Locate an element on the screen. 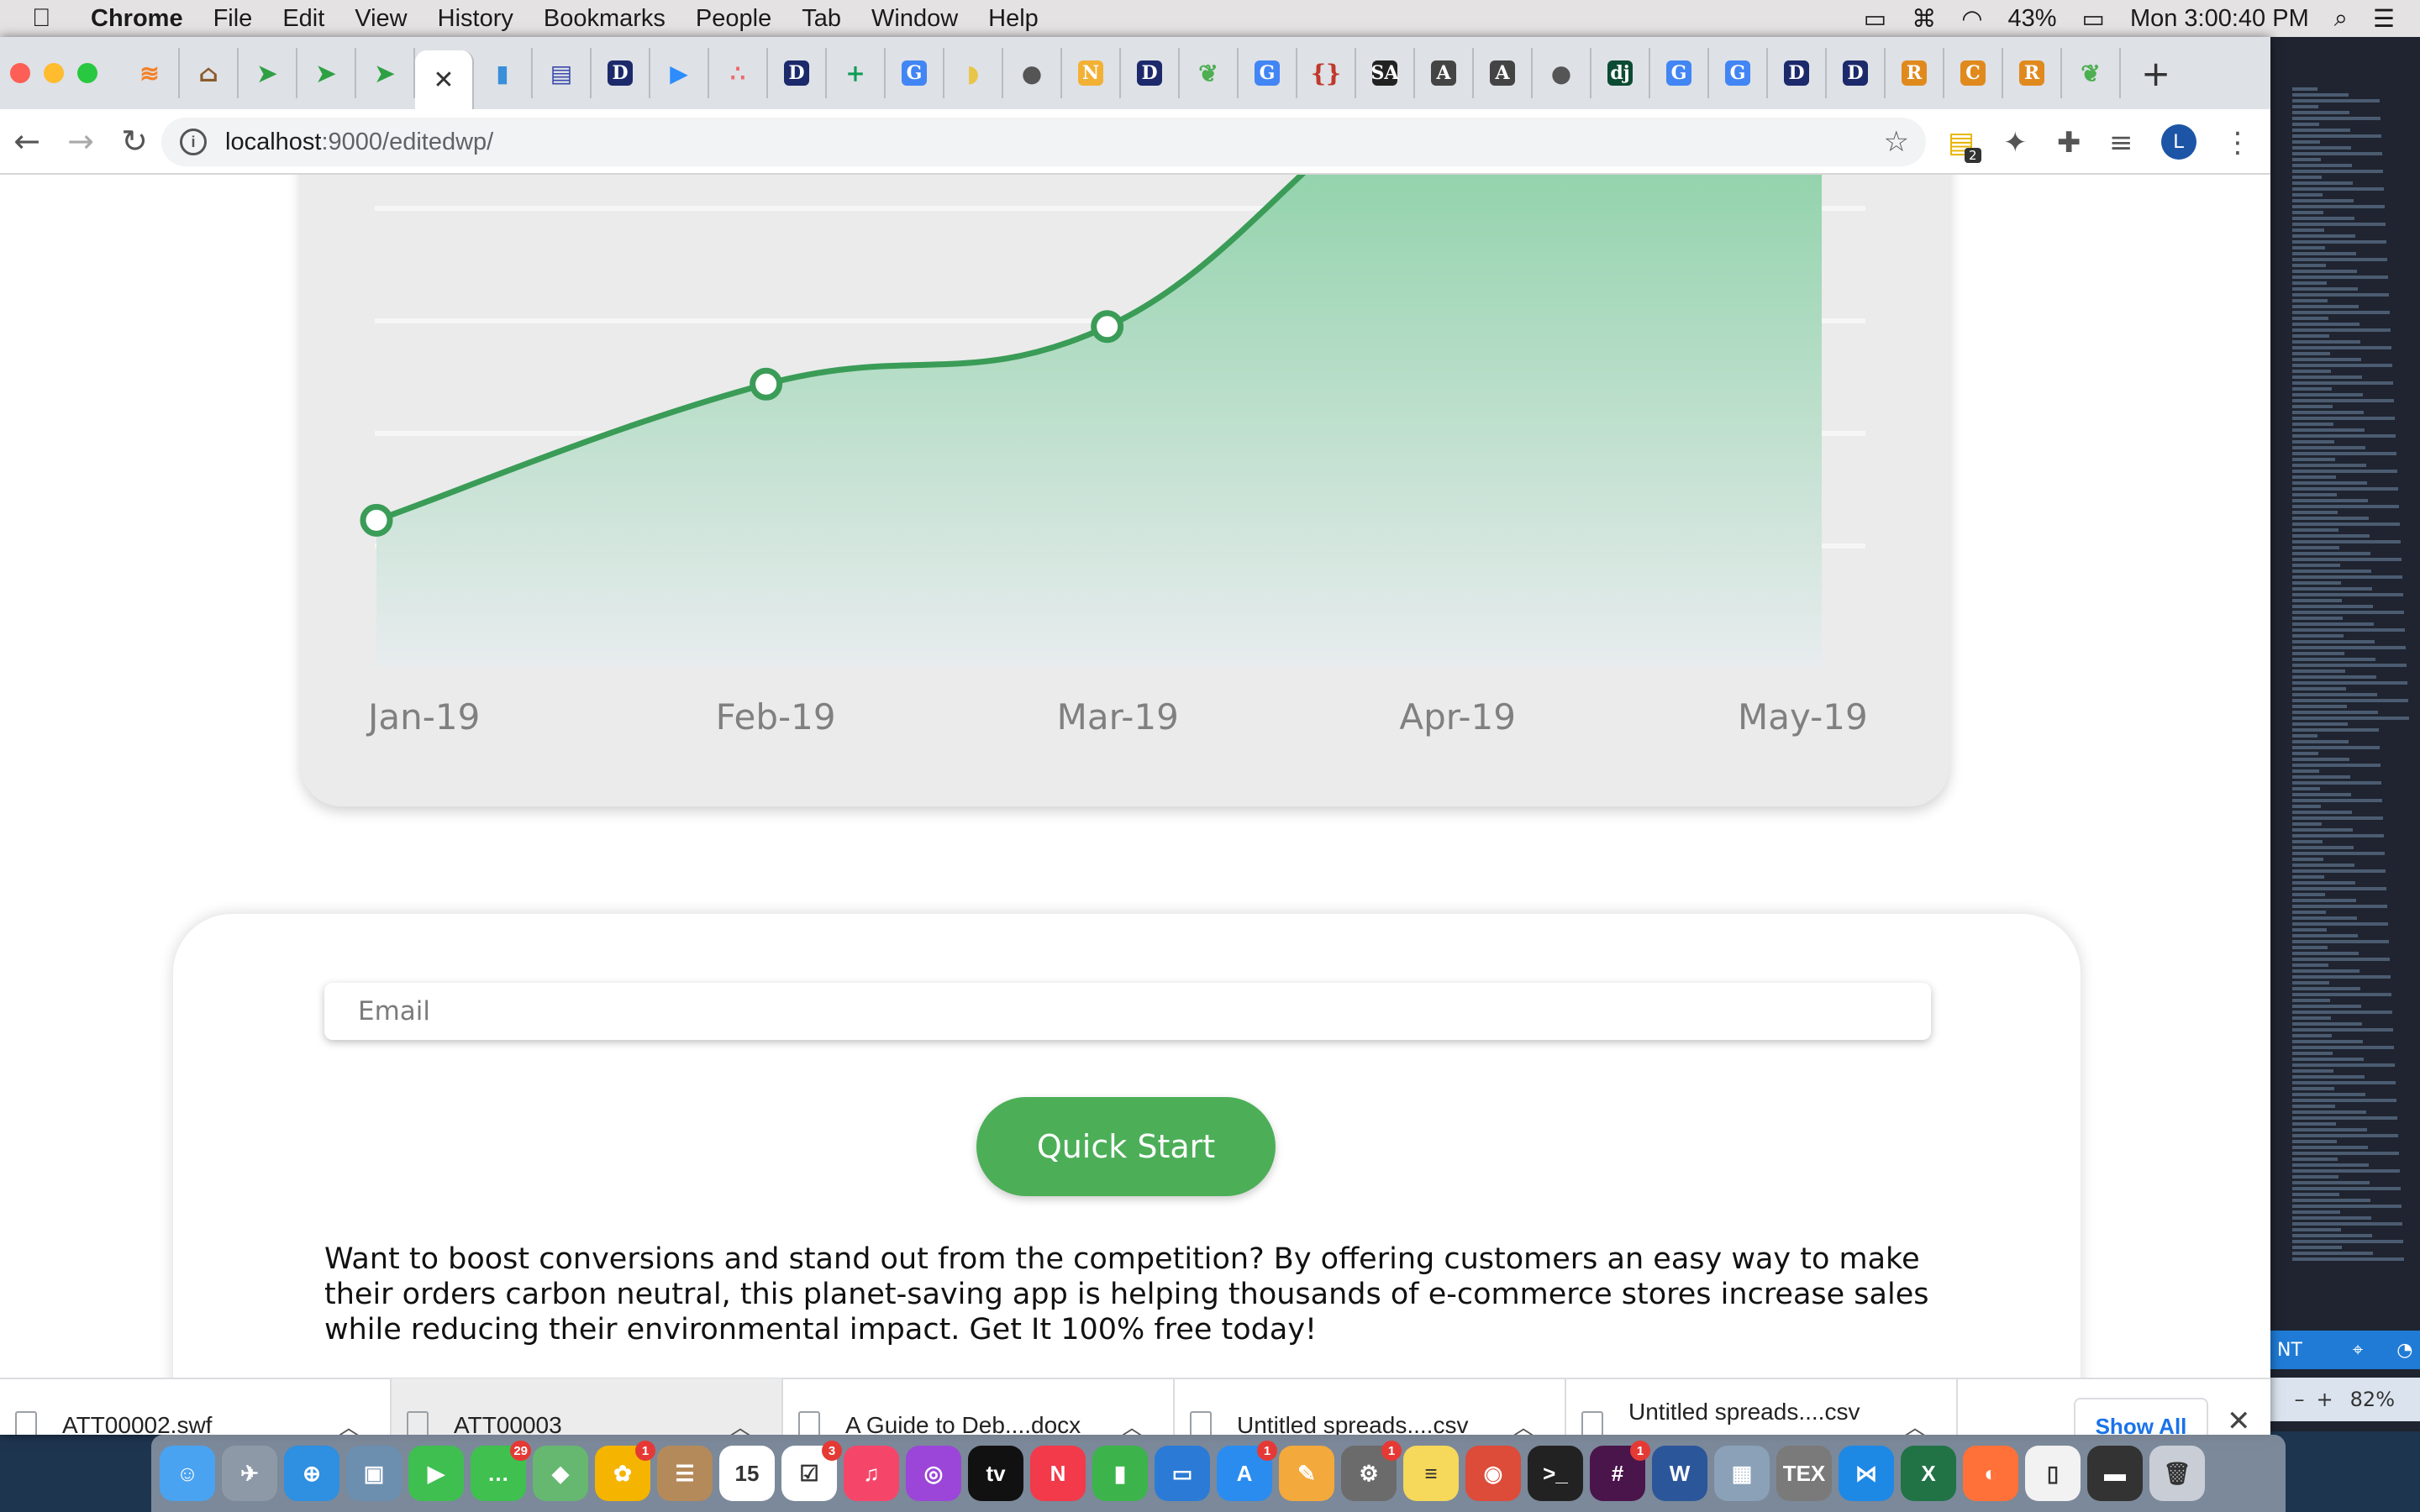 The height and width of the screenshot is (1512, 2420). reload-icon: ↻ is located at coordinates (134, 141).